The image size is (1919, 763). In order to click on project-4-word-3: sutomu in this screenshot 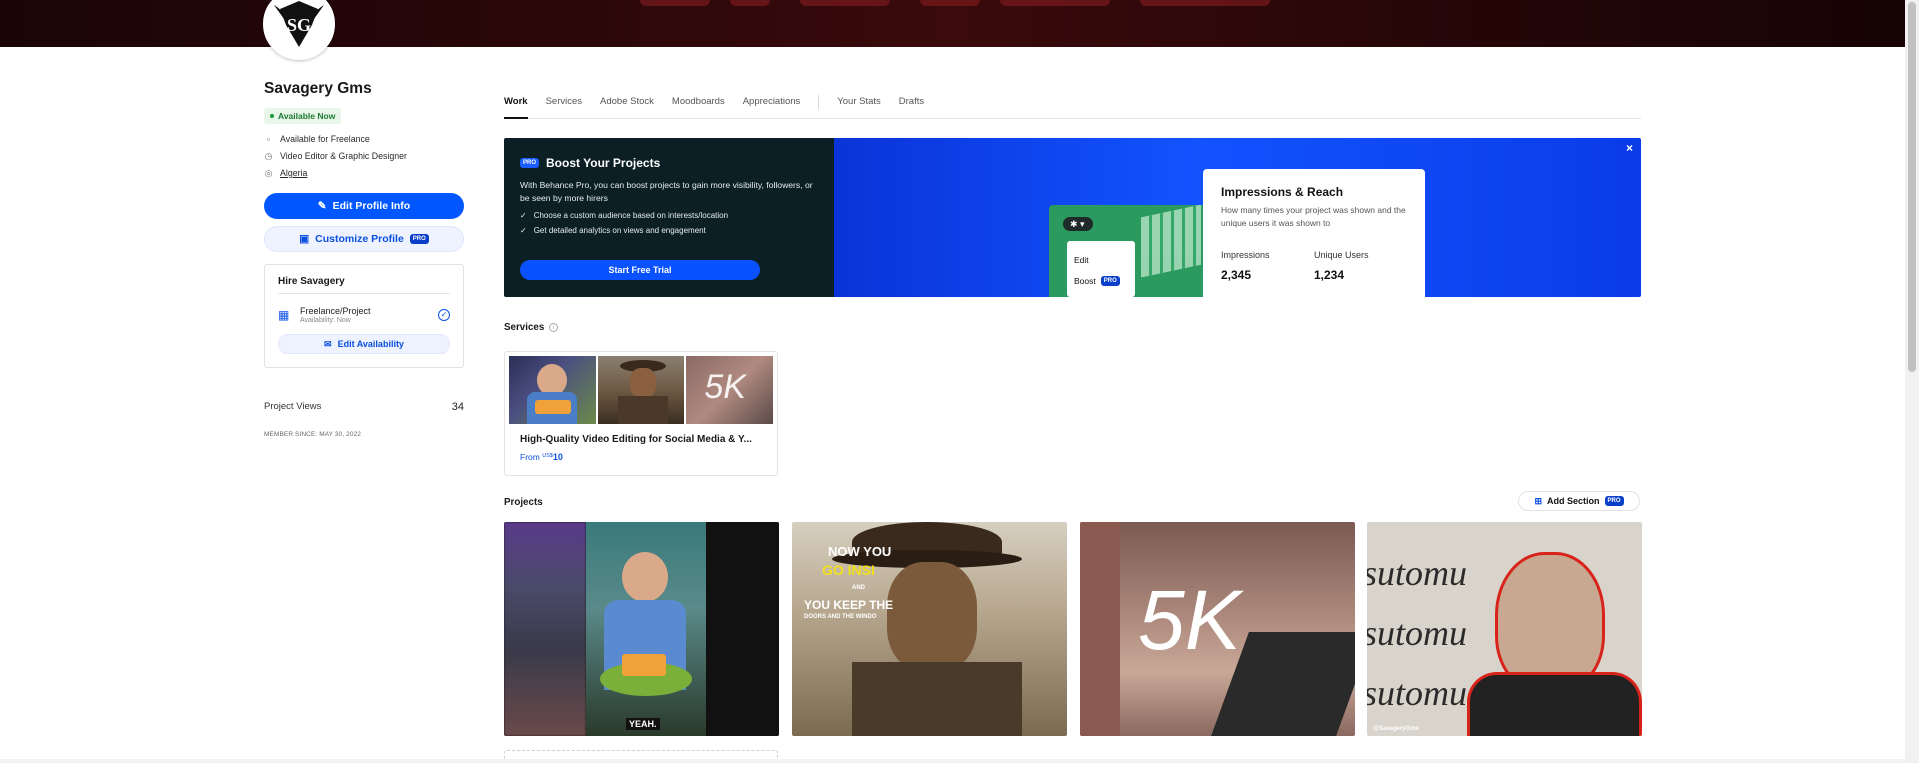, I will do `click(1417, 693)`.